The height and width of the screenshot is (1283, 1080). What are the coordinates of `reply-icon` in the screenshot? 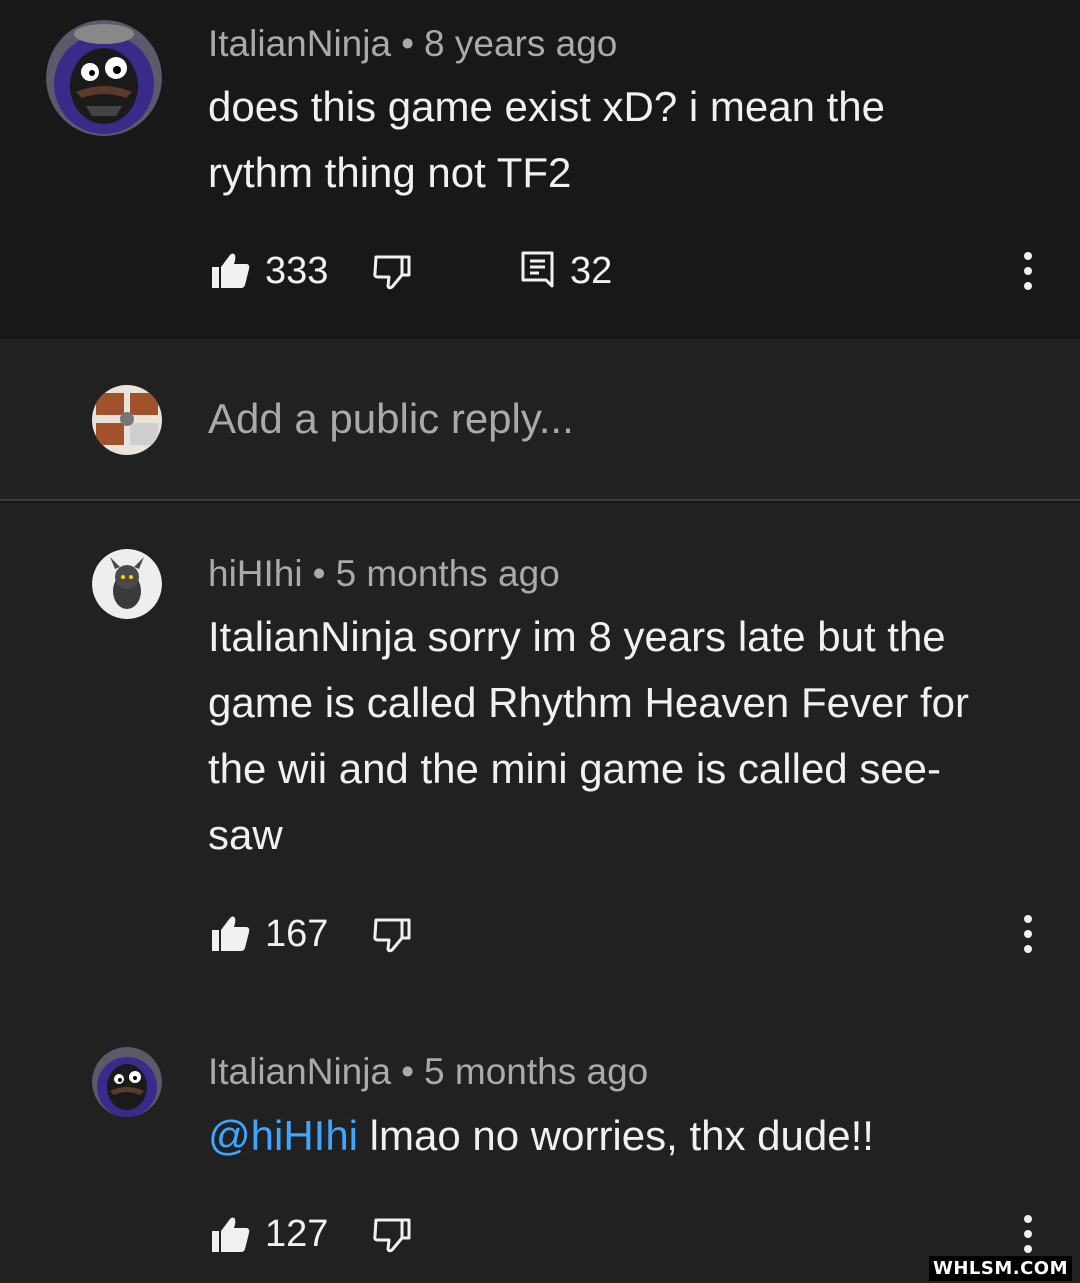 It's located at (539, 270).